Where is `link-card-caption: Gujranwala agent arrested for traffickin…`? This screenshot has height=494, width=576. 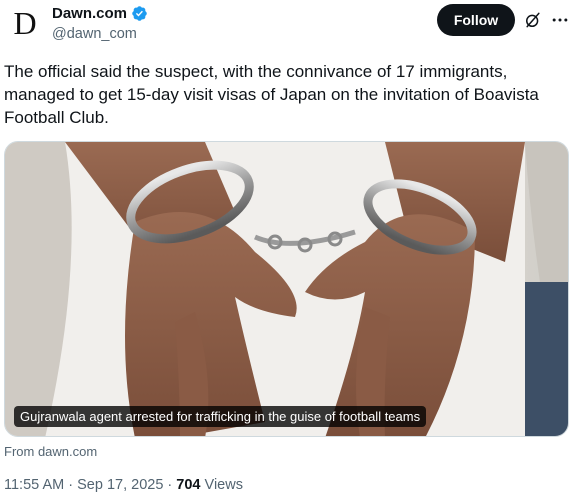 link-card-caption: Gujranwala agent arrested for traffickin… is located at coordinates (220, 416).